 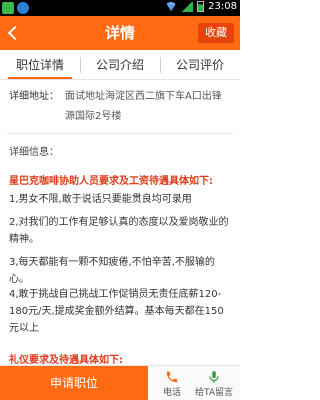 I want to click on app-header: 详情 收藏, so click(x=120, y=33).